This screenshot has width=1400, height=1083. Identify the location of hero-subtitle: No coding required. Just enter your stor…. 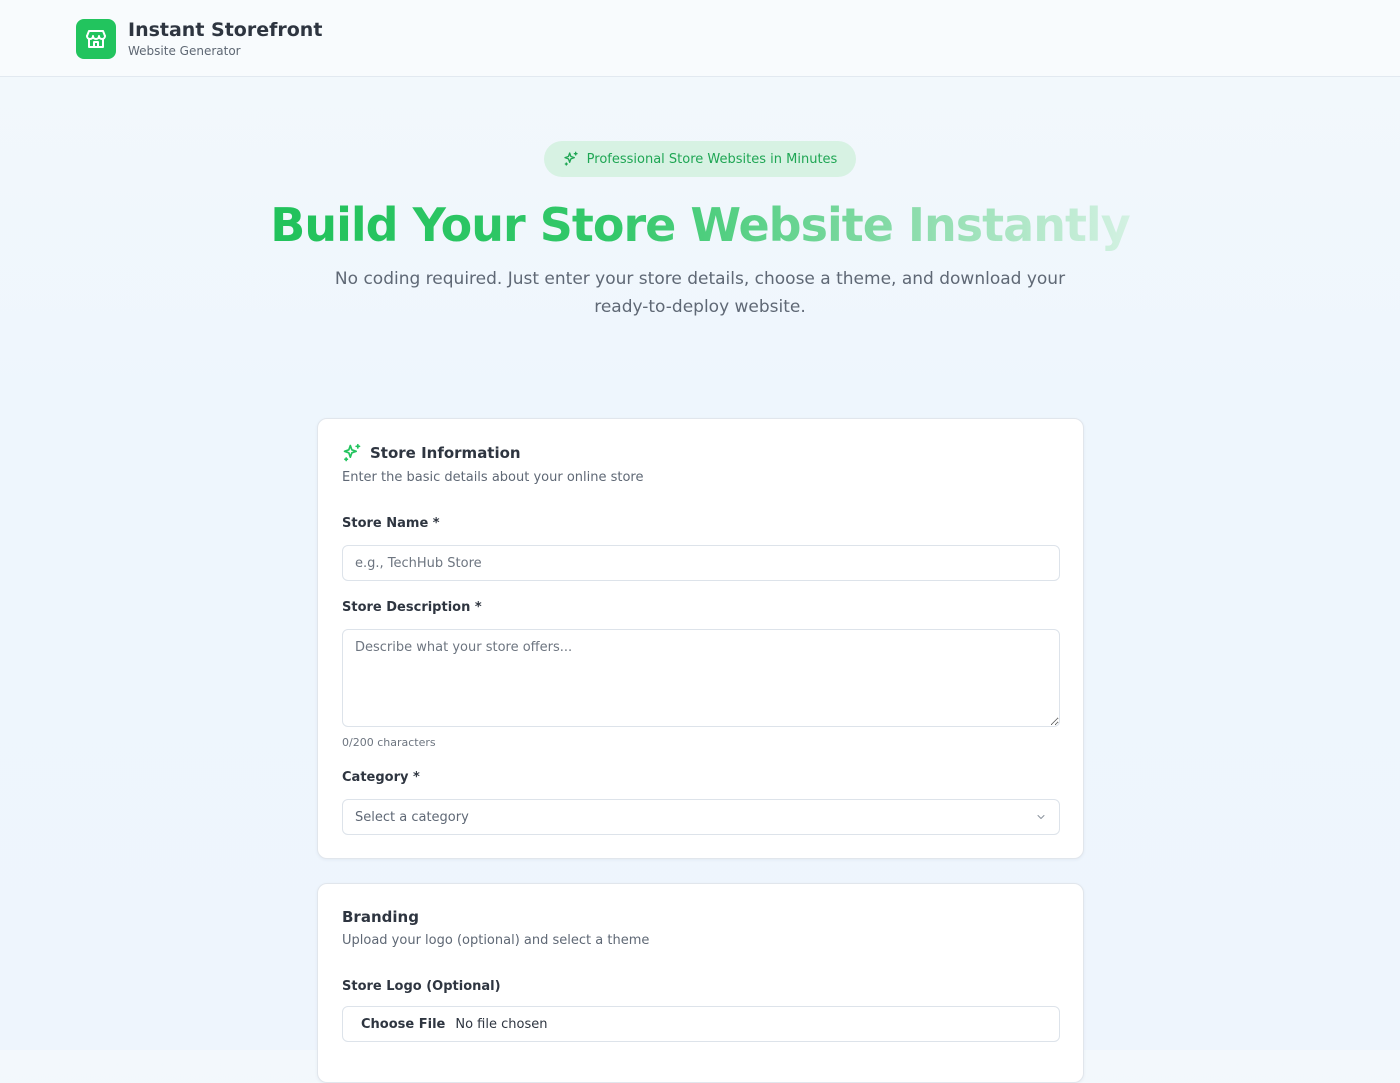
(700, 293).